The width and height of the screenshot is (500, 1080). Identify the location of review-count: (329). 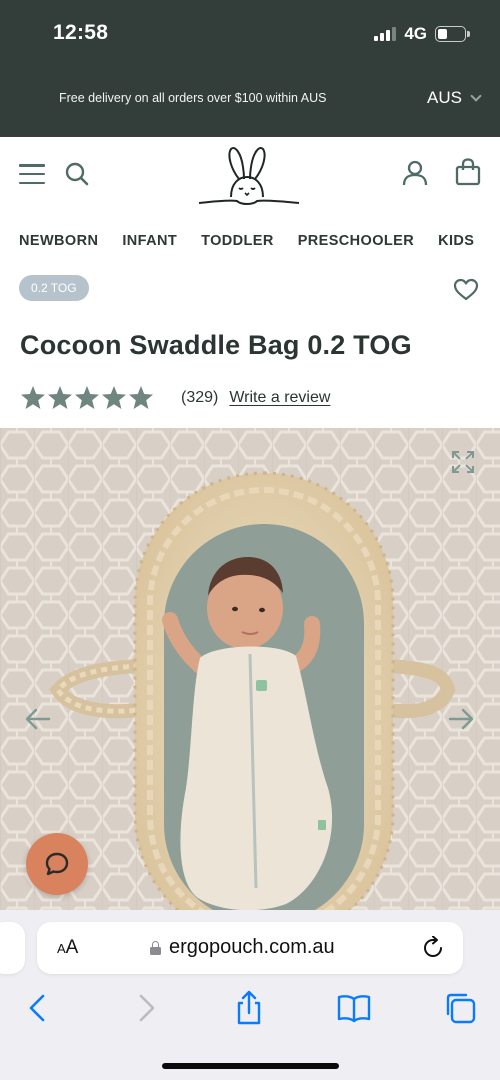
(200, 397).